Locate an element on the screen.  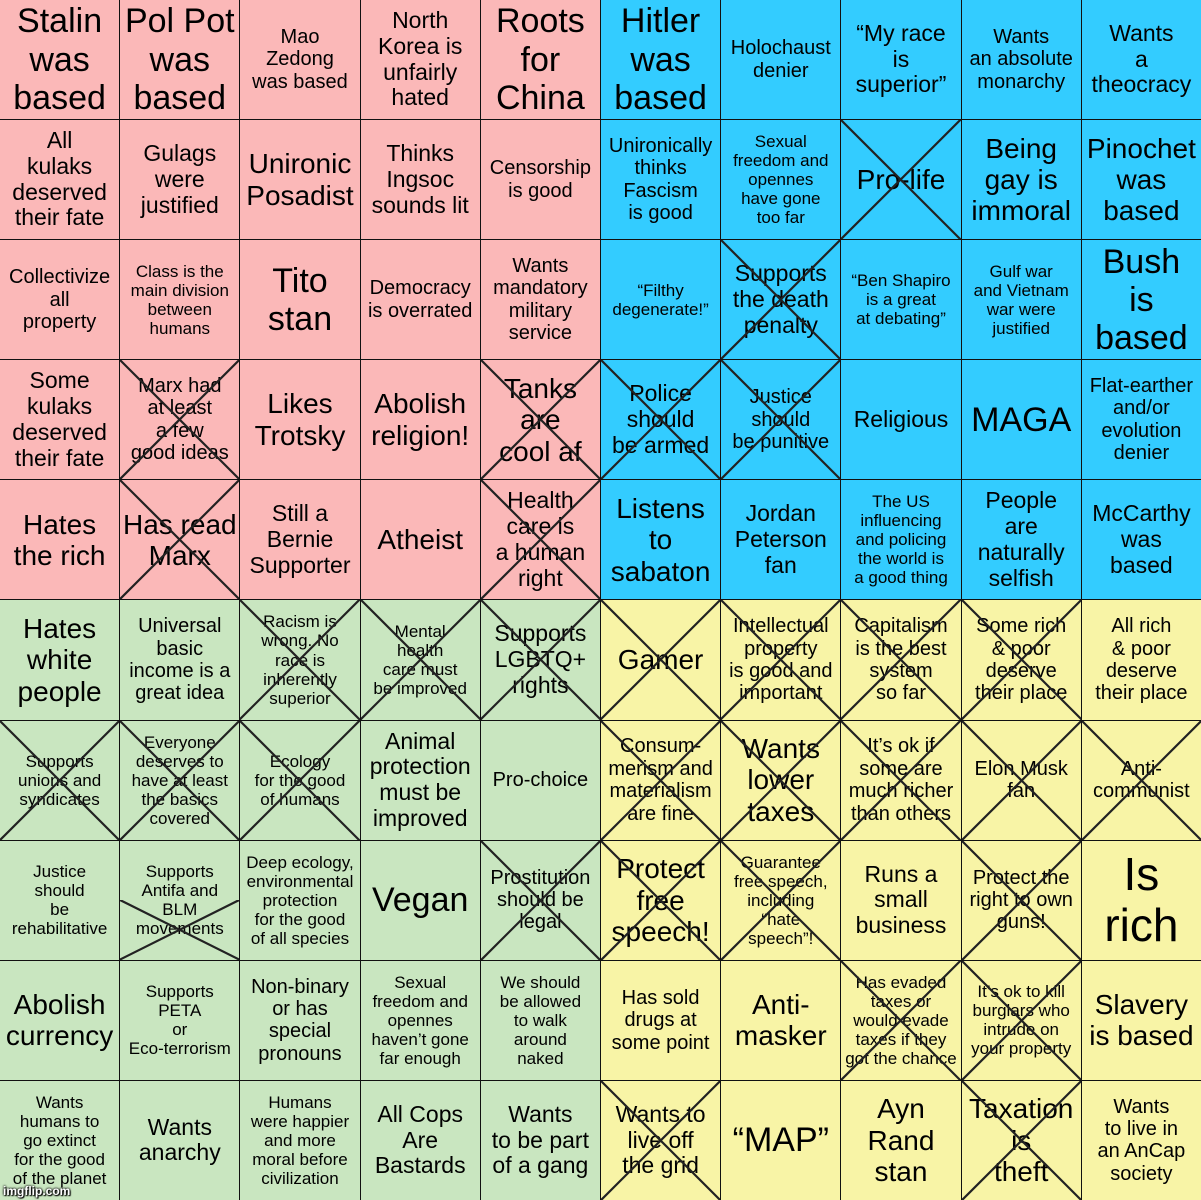
bingo-cell: Protect free speech! is located at coordinates (660, 900).